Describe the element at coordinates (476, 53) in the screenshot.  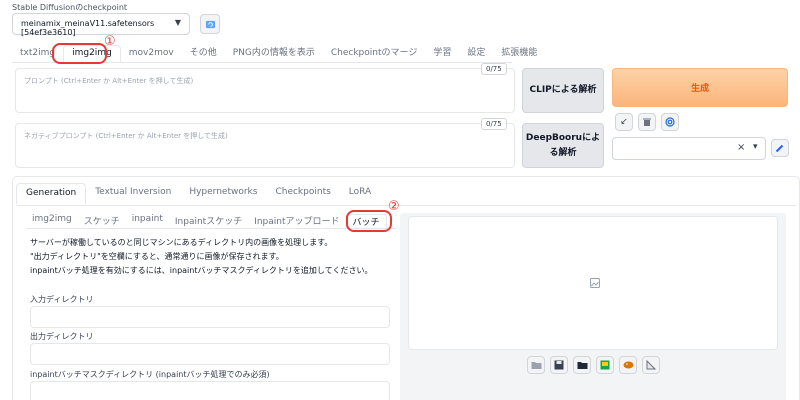
I see `tab-settings: 設定` at that location.